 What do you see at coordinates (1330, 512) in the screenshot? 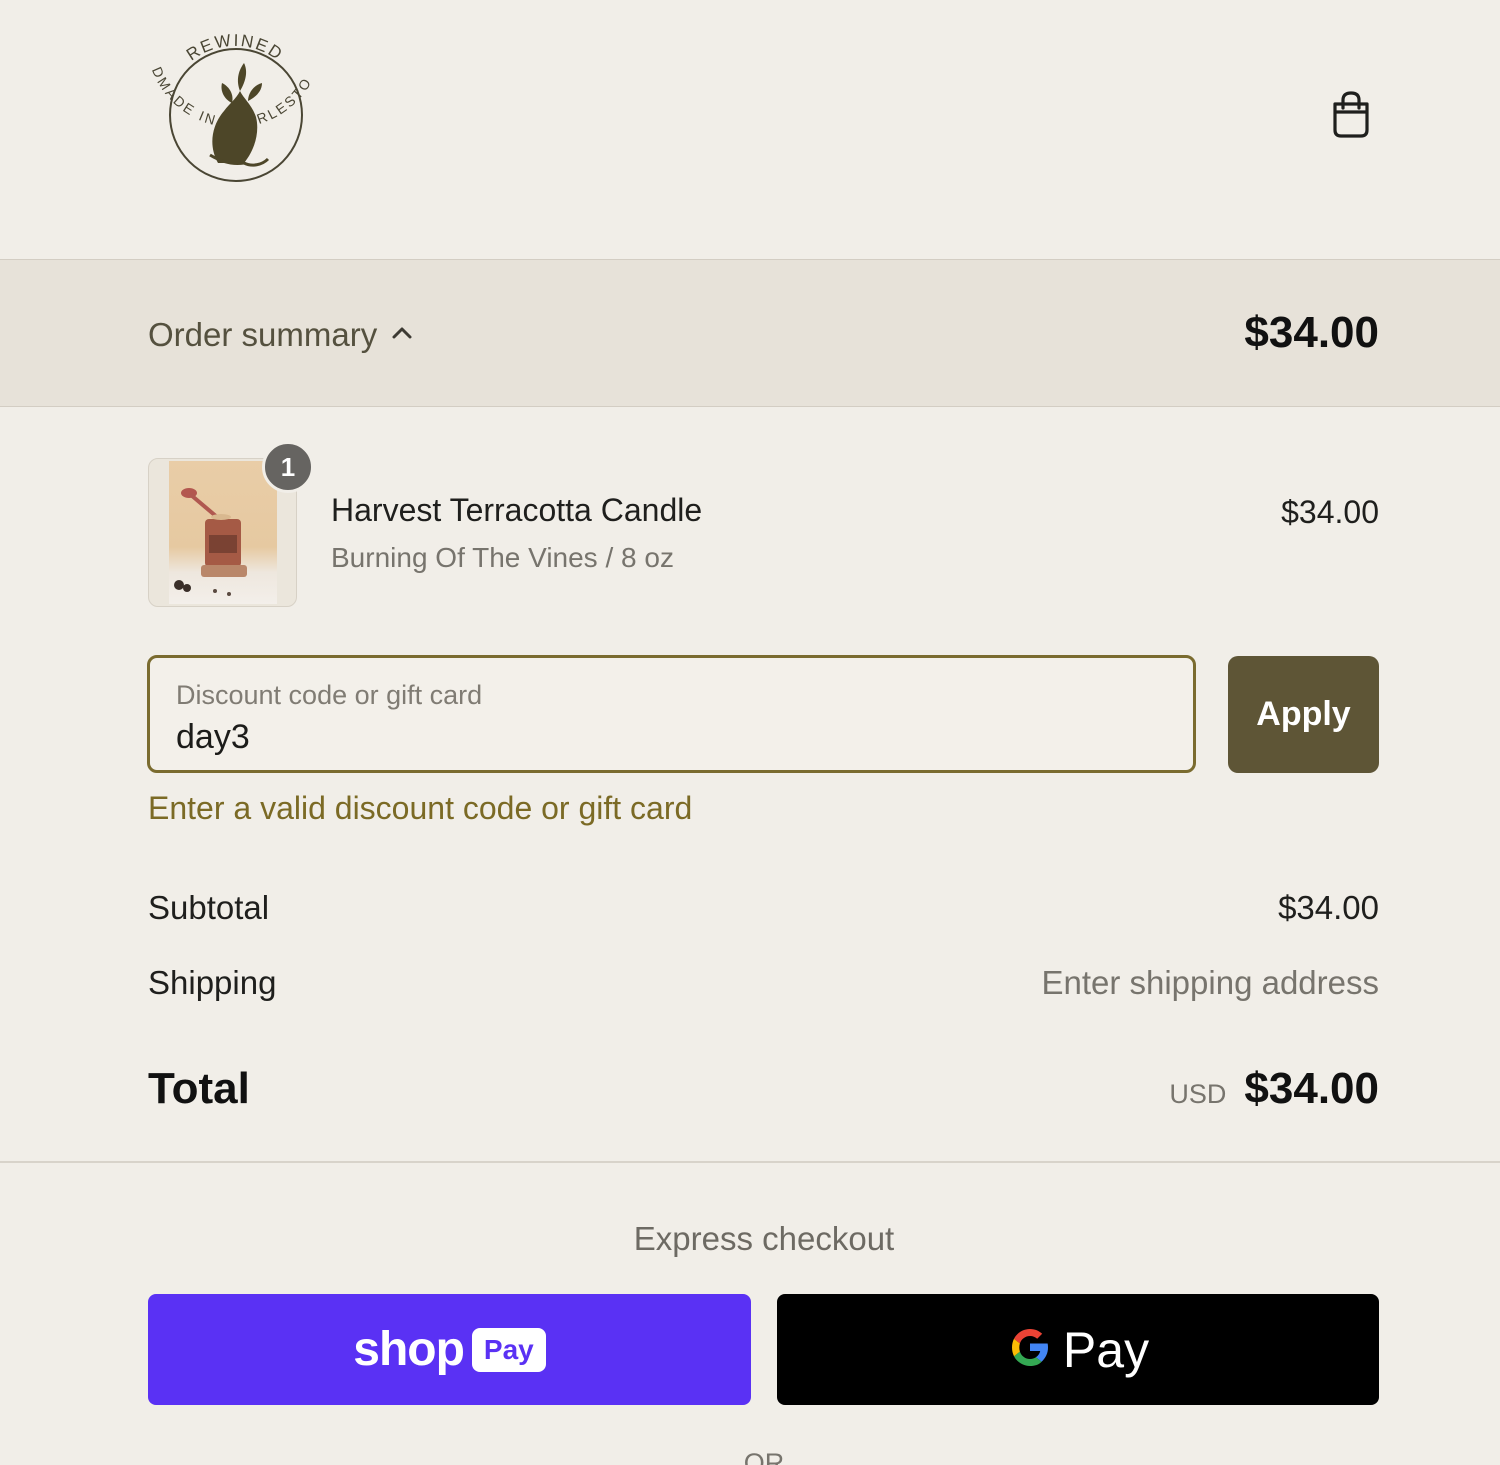
I see `product-price: $34.00` at bounding box center [1330, 512].